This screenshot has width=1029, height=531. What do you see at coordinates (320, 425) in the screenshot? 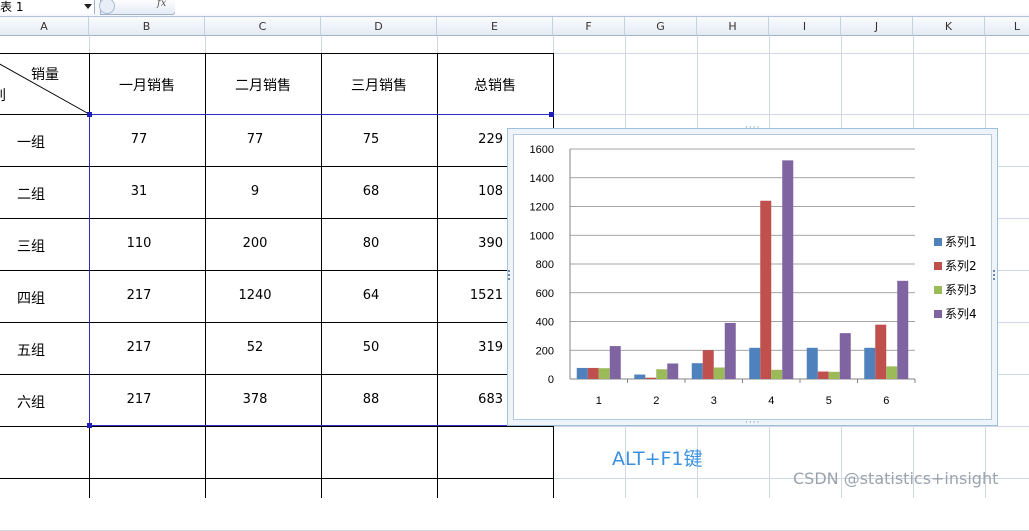
I see `selection-bottom` at bounding box center [320, 425].